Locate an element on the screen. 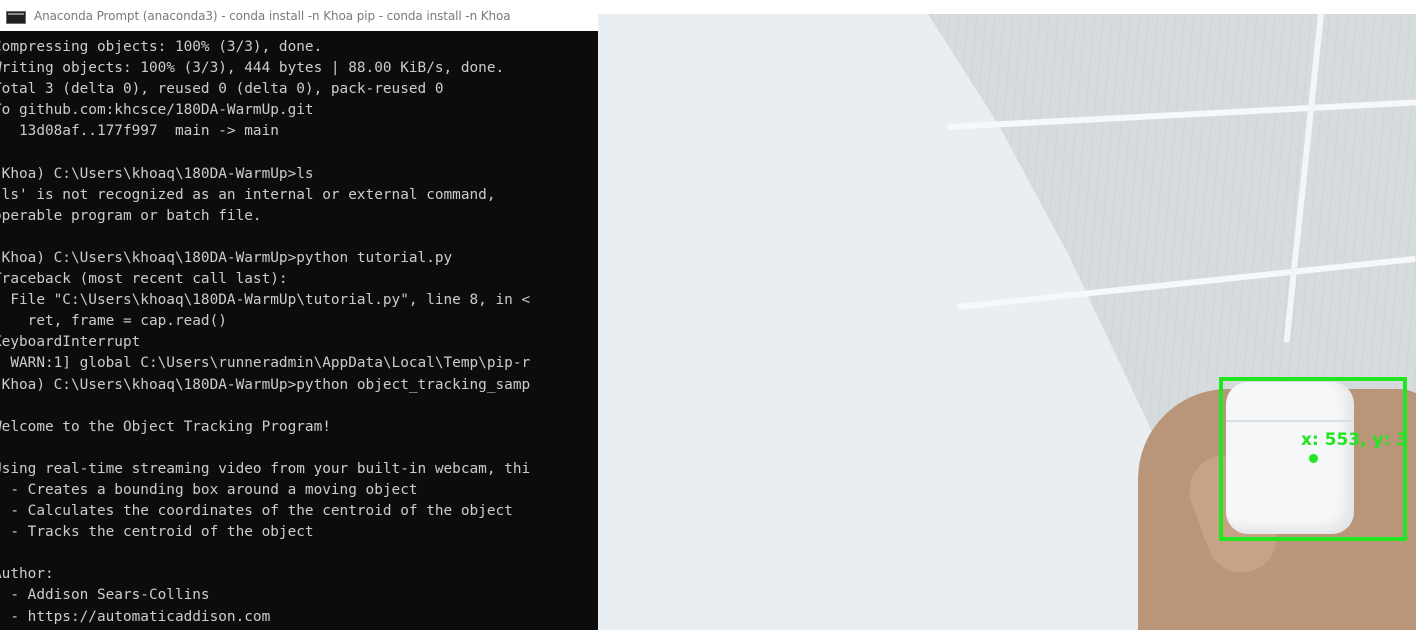 The image size is (1416, 630). terminal-line: Author: is located at coordinates (27, 574).